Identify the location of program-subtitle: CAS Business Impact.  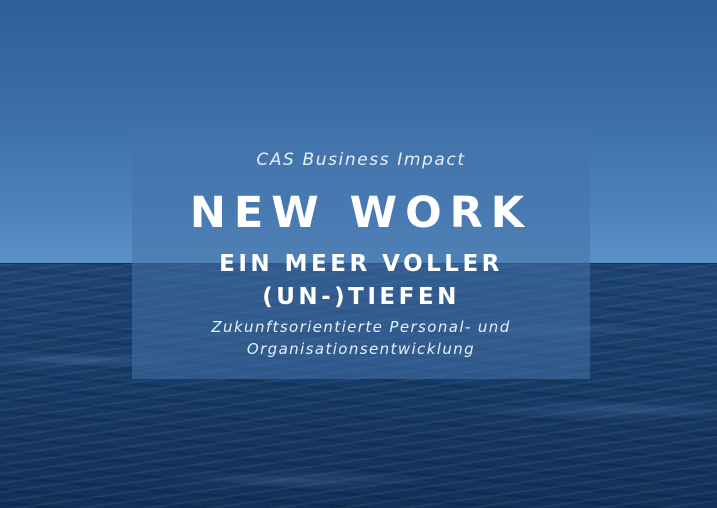
(361, 160).